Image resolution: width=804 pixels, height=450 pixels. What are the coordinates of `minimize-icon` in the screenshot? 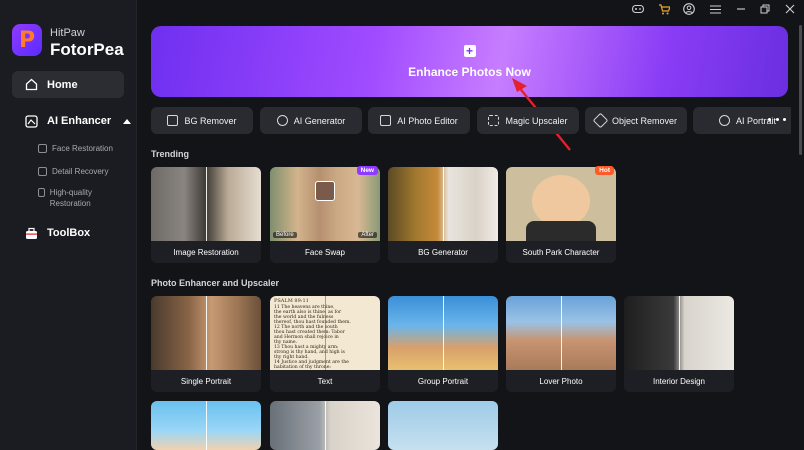 It's located at (741, 9).